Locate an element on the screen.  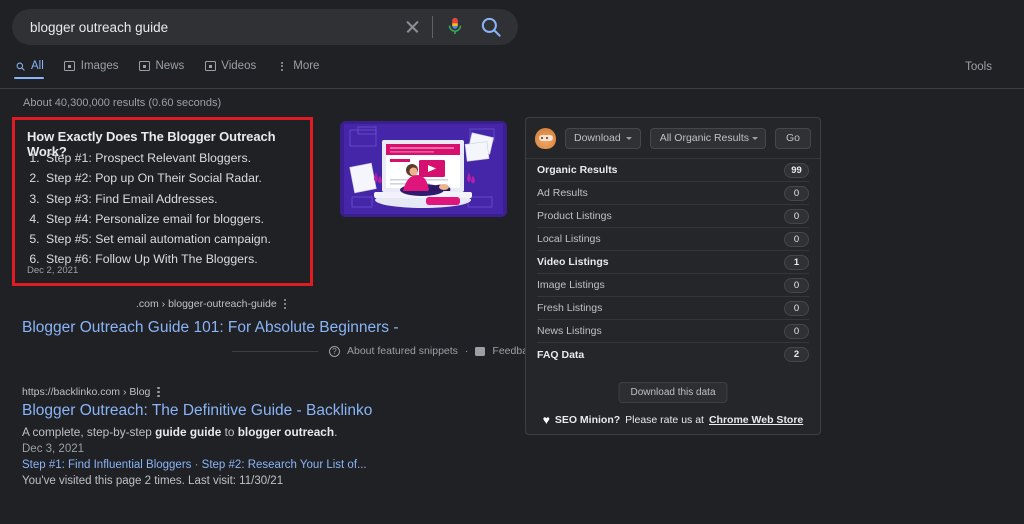
nav-tabs-row: All Images News Videos More Tools is located at coordinates (512, 72).